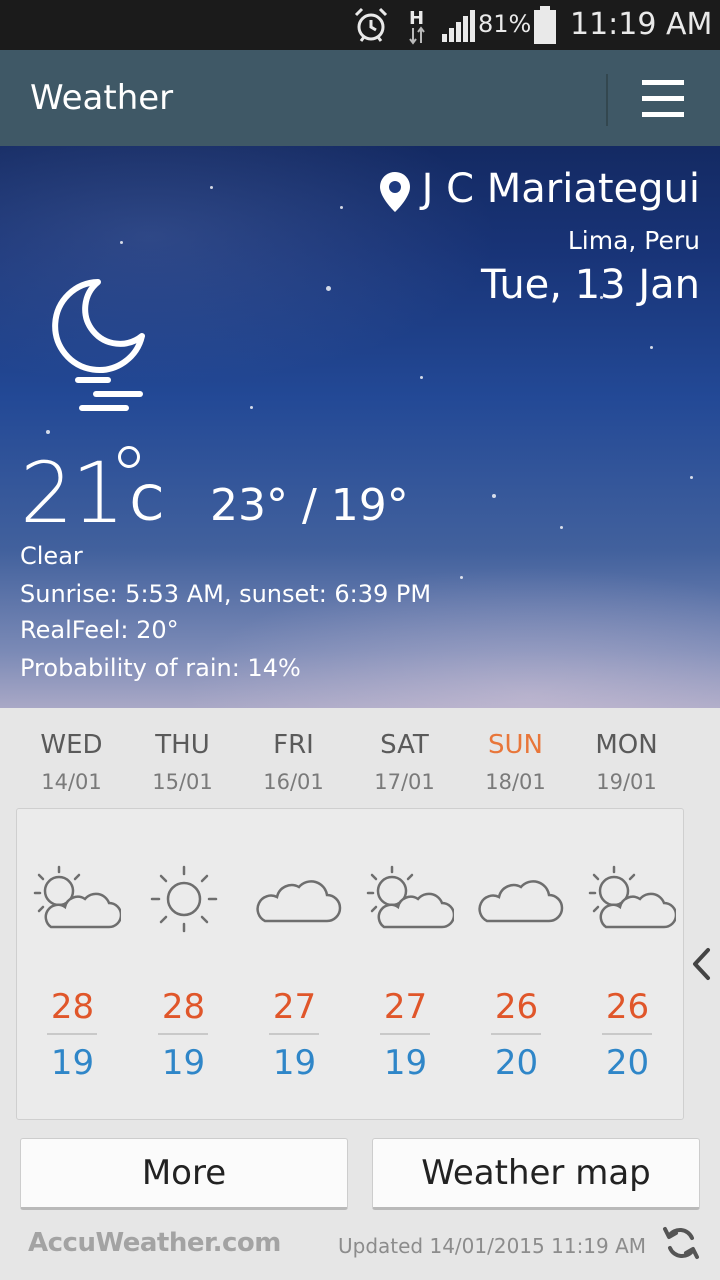 The width and height of the screenshot is (720, 1280). I want to click on hamburger-menu-icon, so click(664, 99).